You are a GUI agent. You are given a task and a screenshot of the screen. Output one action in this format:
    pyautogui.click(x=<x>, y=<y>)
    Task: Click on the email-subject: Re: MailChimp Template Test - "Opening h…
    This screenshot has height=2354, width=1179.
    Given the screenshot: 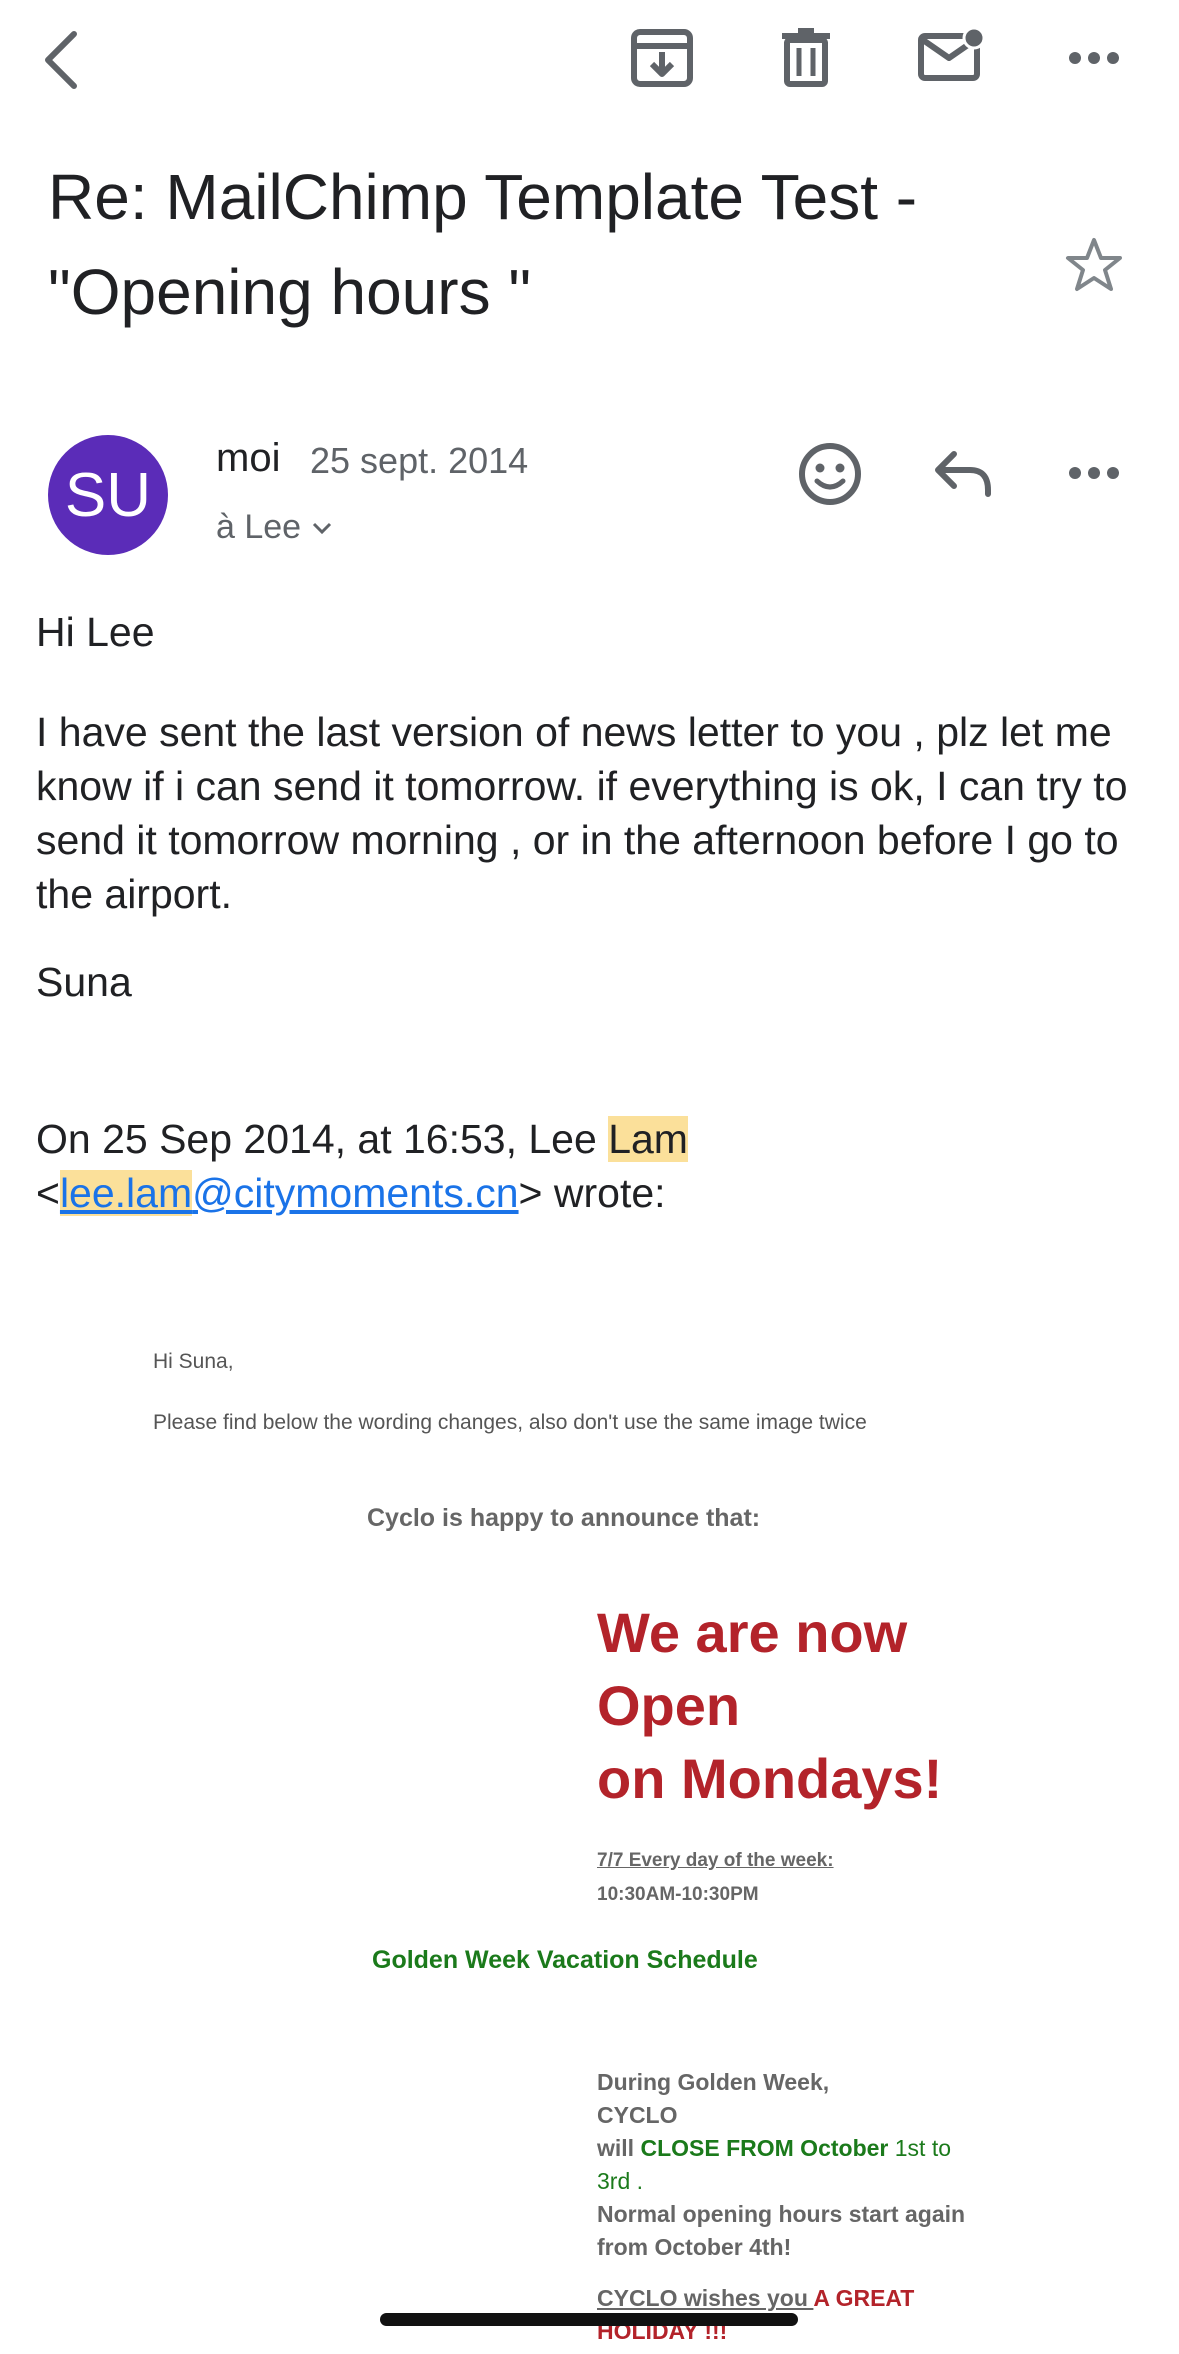 What is the action you would take?
    pyautogui.click(x=483, y=244)
    